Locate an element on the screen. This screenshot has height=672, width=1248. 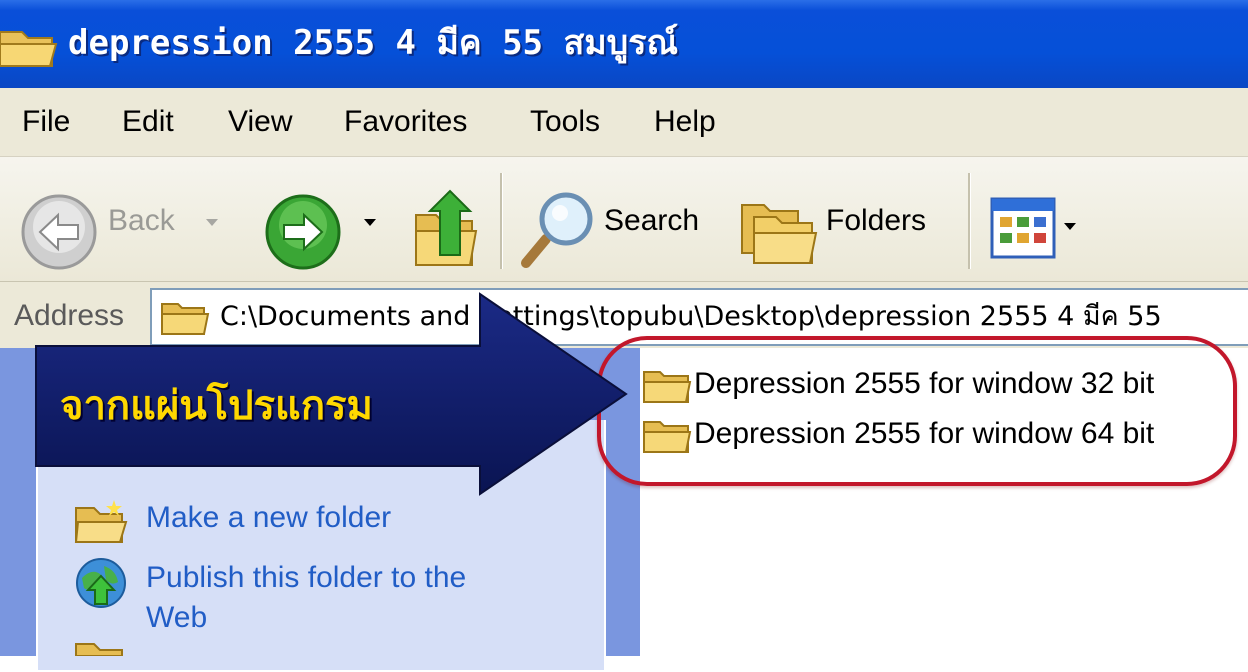
task-make-new-folder: Make a new folder is located at coordinates (268, 518).